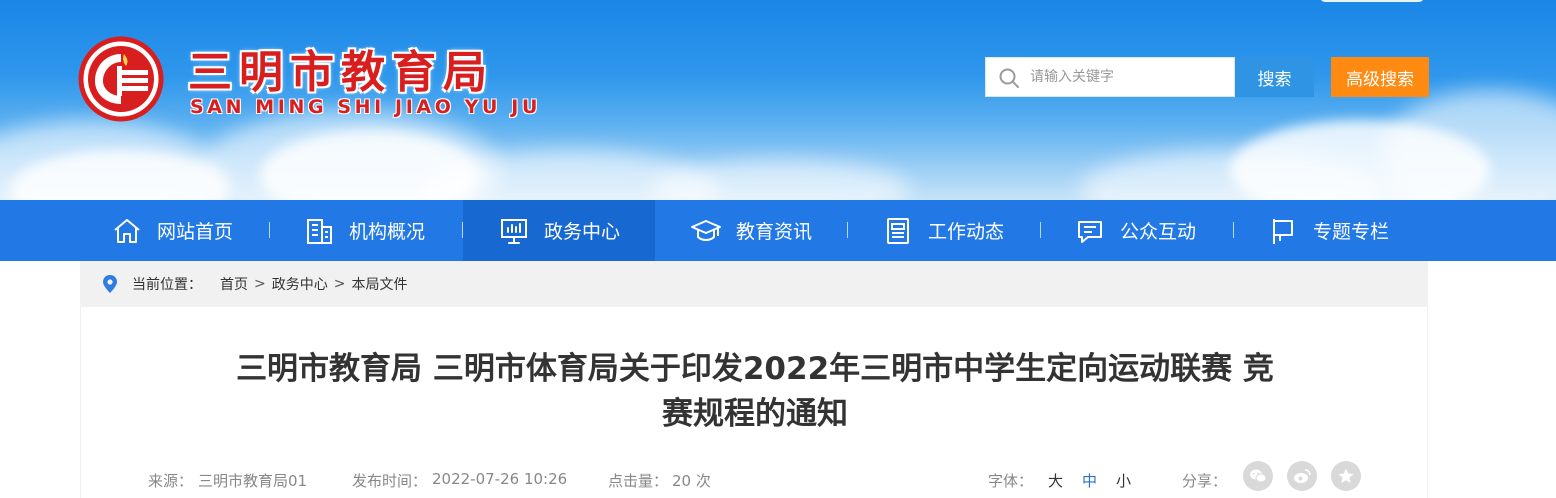 The width and height of the screenshot is (1556, 498). I want to click on nav-item-label: 教育资讯, so click(773, 232).